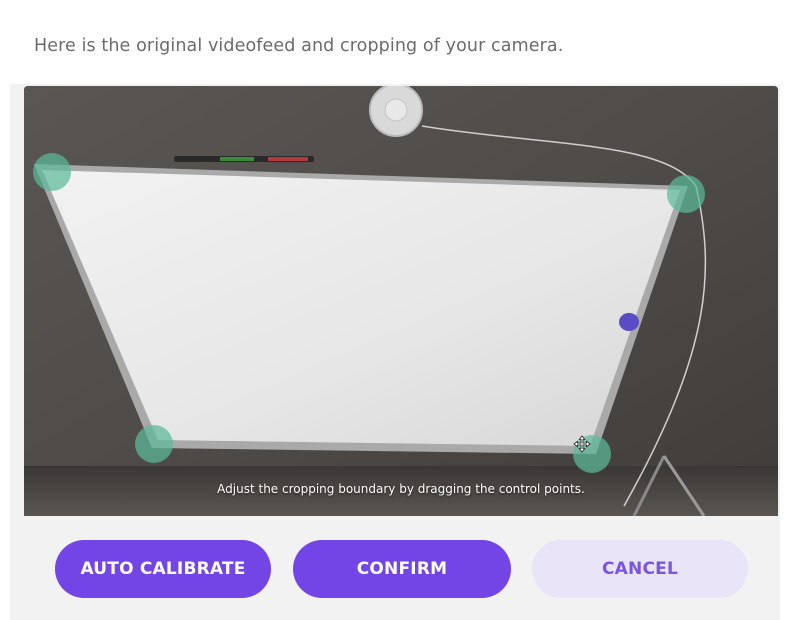  I want to click on move-icon, so click(582, 444).